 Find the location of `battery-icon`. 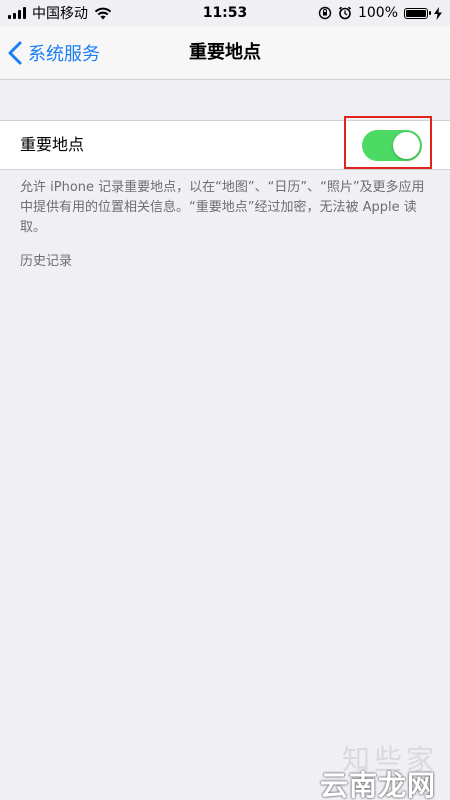

battery-icon is located at coordinates (417, 13).